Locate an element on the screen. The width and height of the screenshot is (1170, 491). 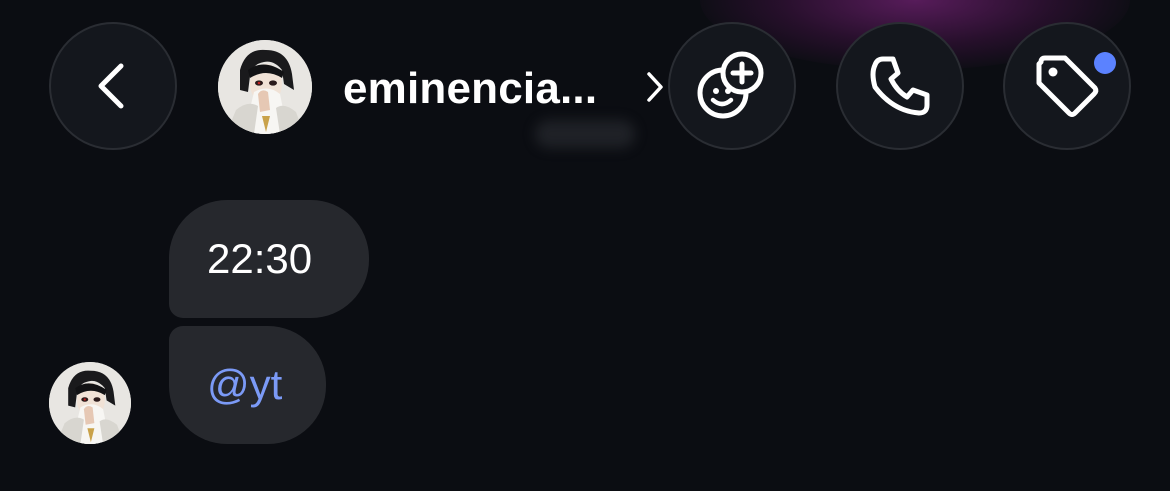
tag-icon is located at coordinates (1067, 86).